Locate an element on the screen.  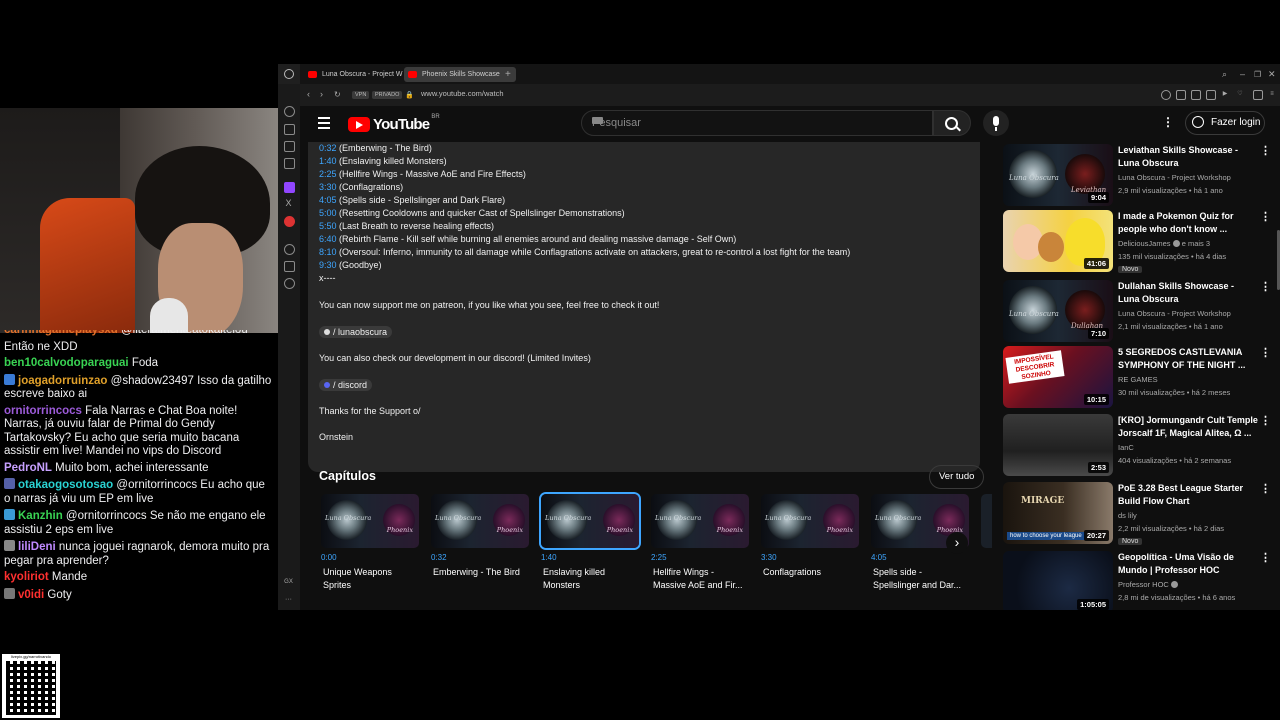
chat-username: v0idi is located at coordinates (31, 595).